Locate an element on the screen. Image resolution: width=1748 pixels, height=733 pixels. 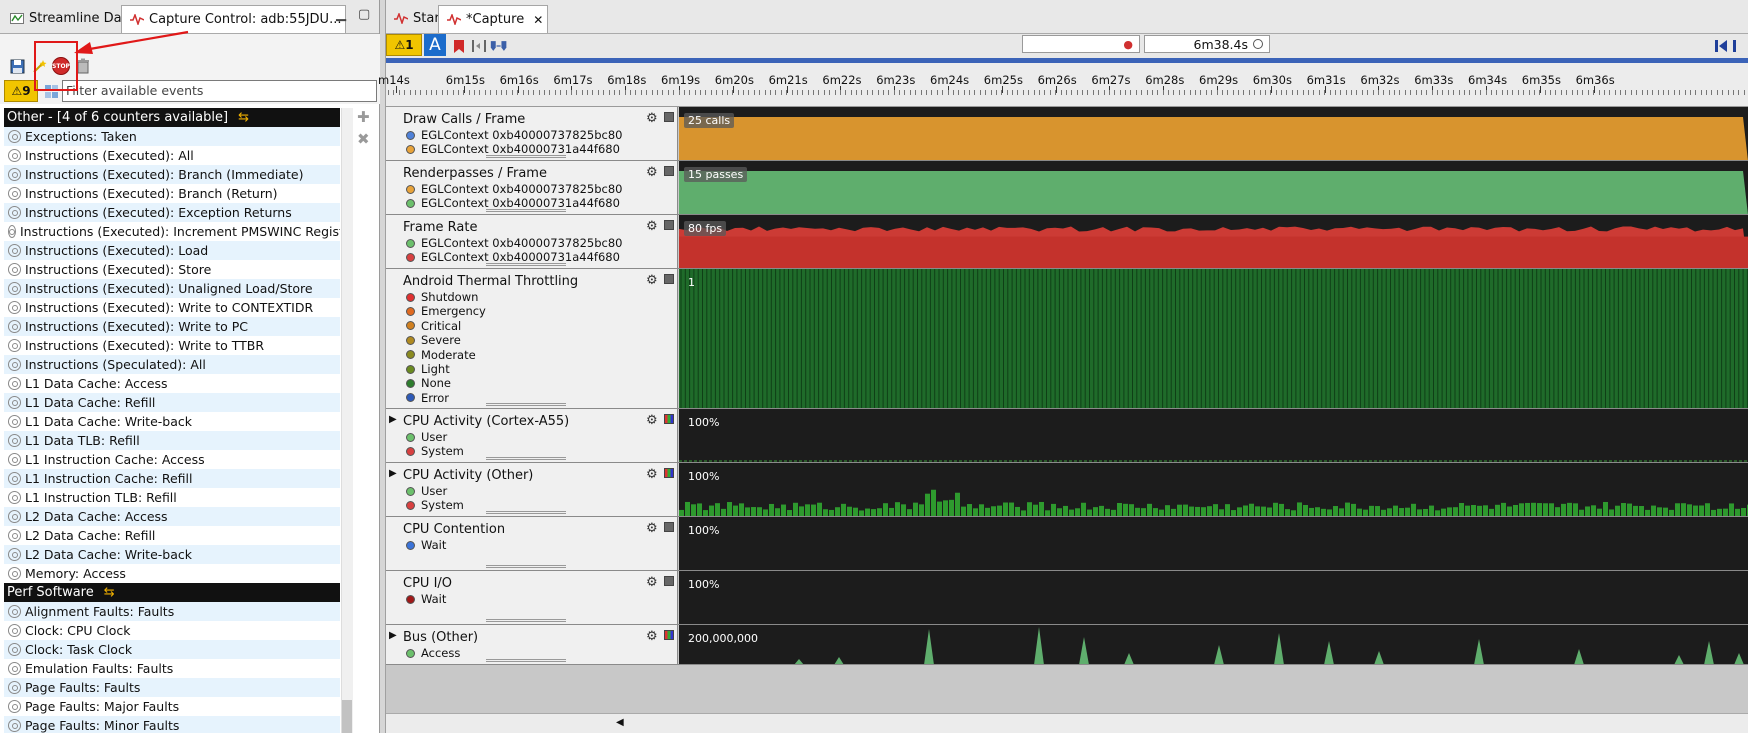
counter-item: Clock: CPU Clock is located at coordinates (172, 630).